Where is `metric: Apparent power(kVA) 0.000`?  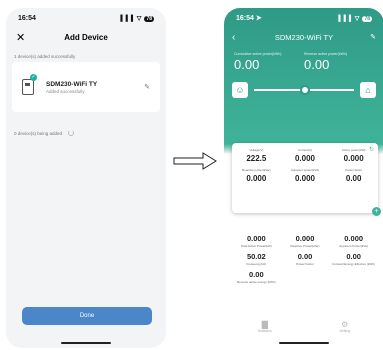
metric: Apparent power(kVA) 0.000 is located at coordinates (305, 173).